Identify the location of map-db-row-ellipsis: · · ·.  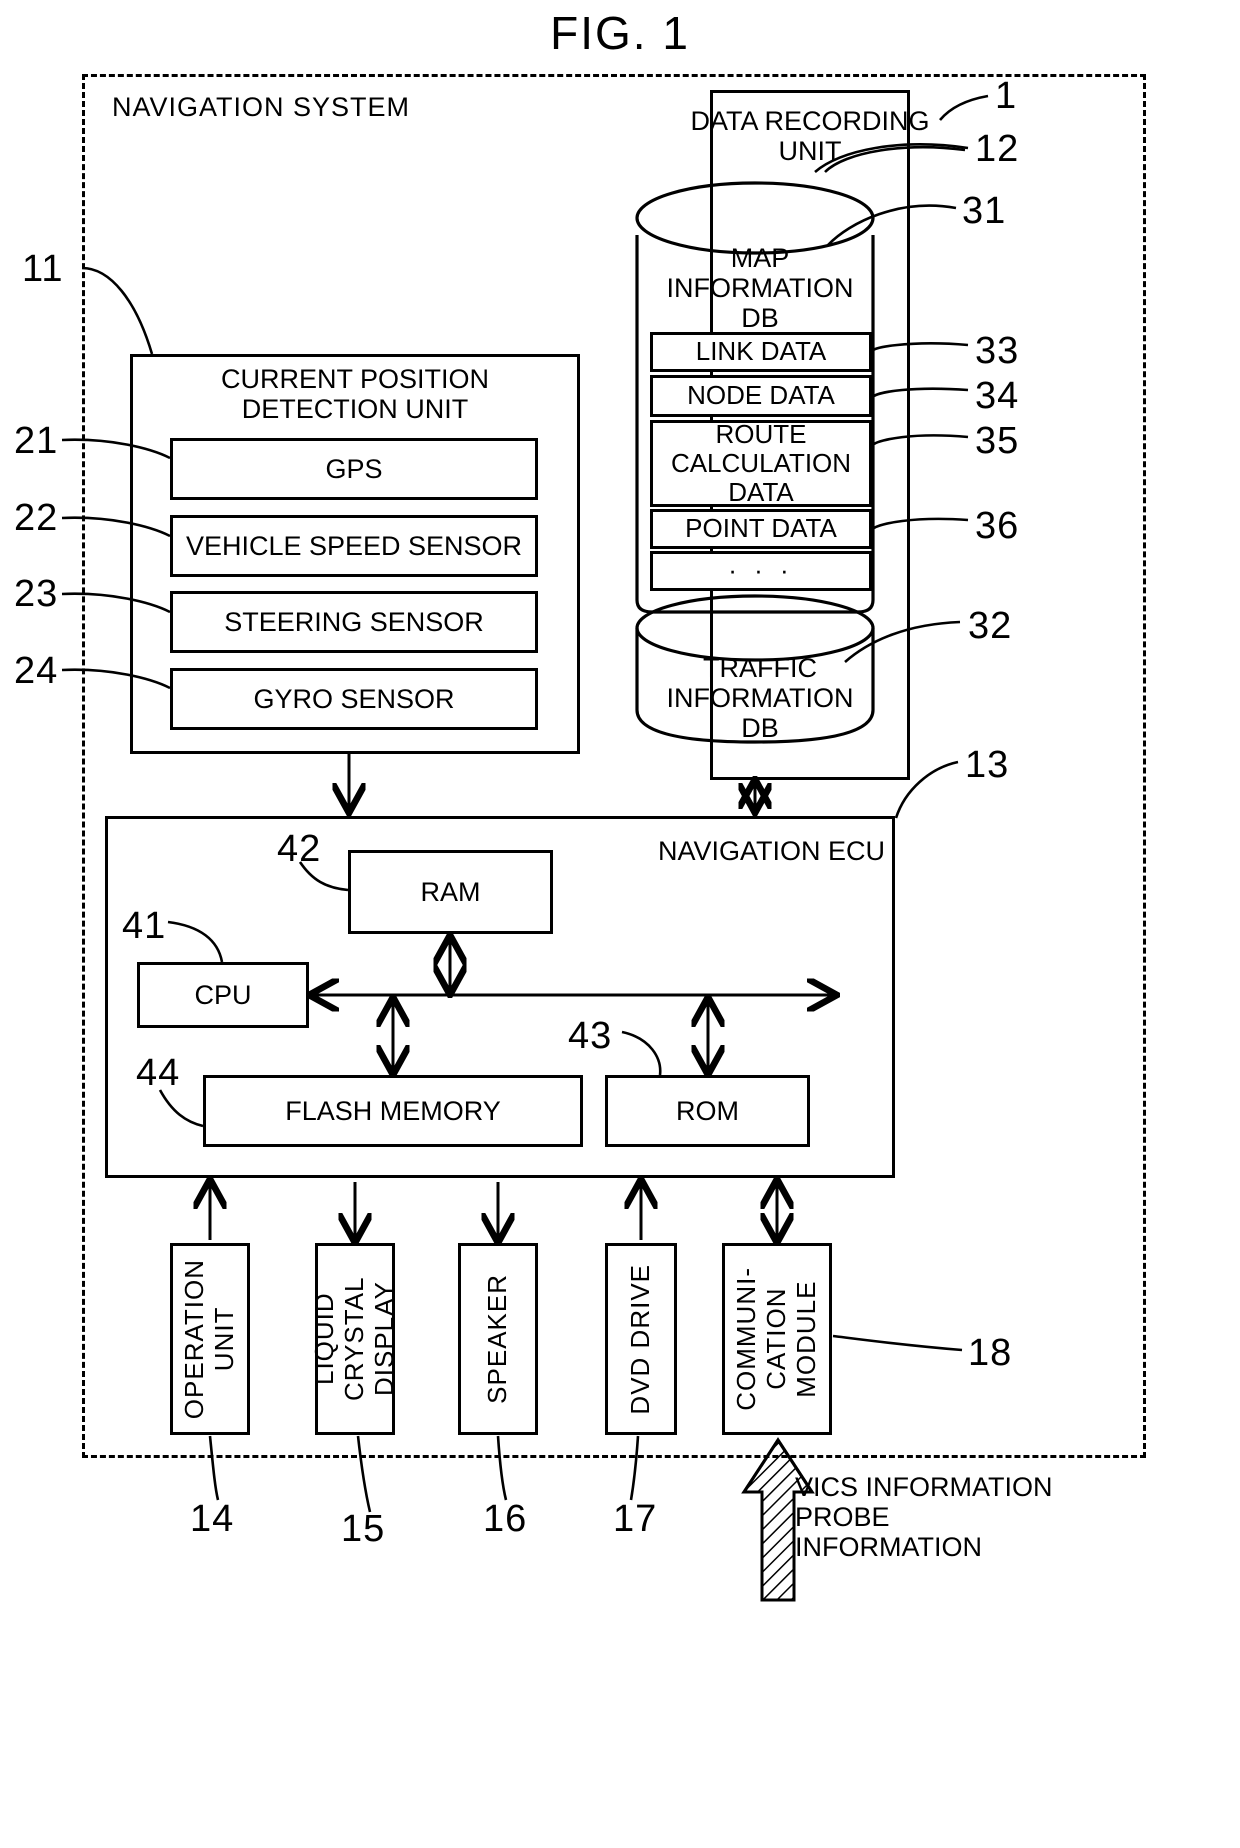
(761, 571).